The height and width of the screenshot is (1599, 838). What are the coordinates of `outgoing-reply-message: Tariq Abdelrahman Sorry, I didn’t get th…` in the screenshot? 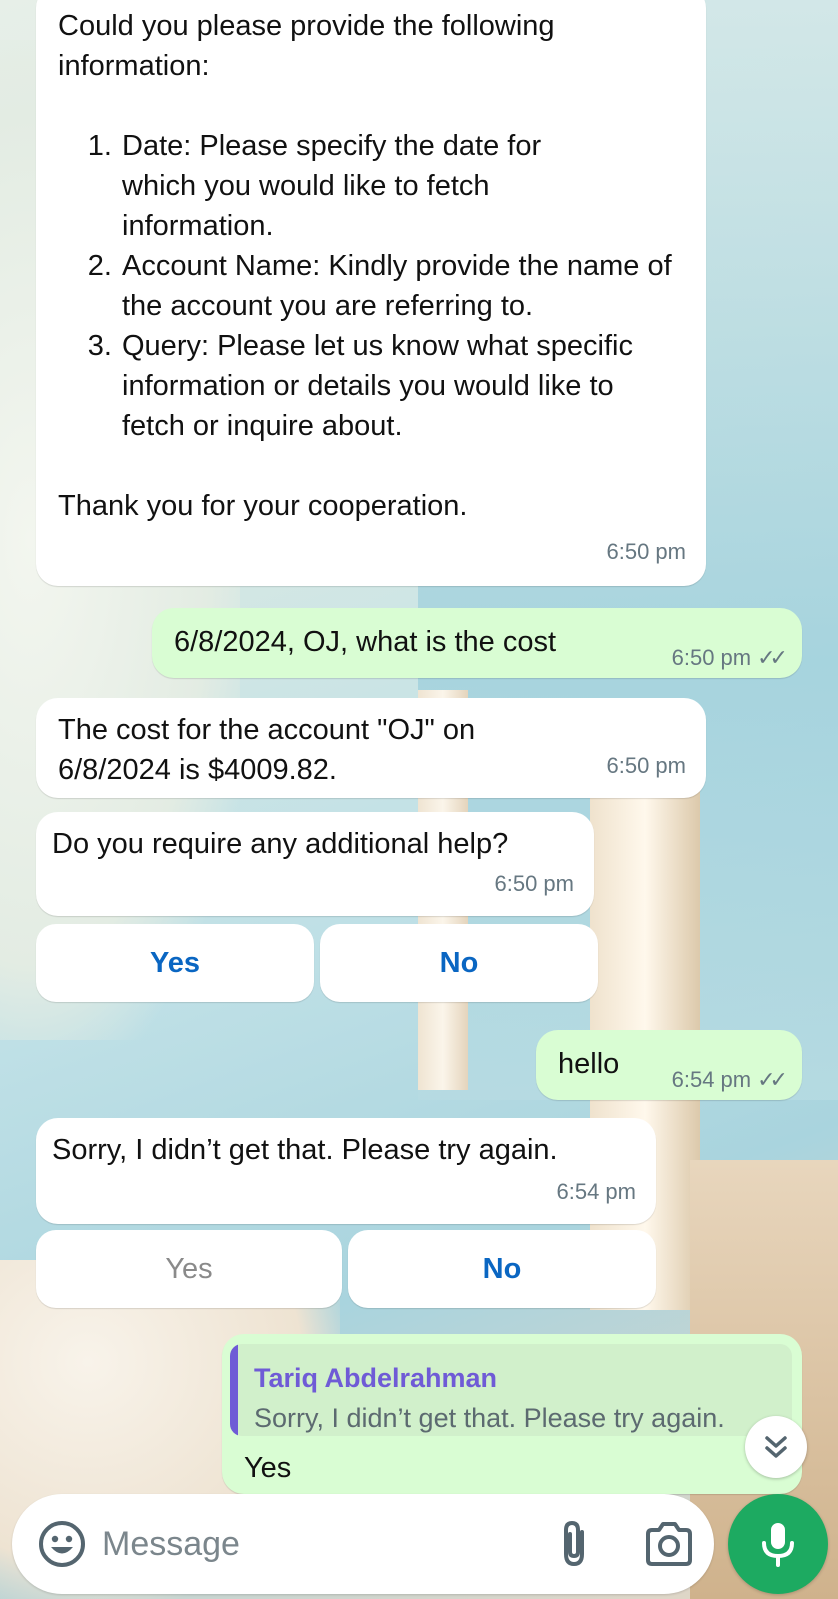 It's located at (512, 1414).